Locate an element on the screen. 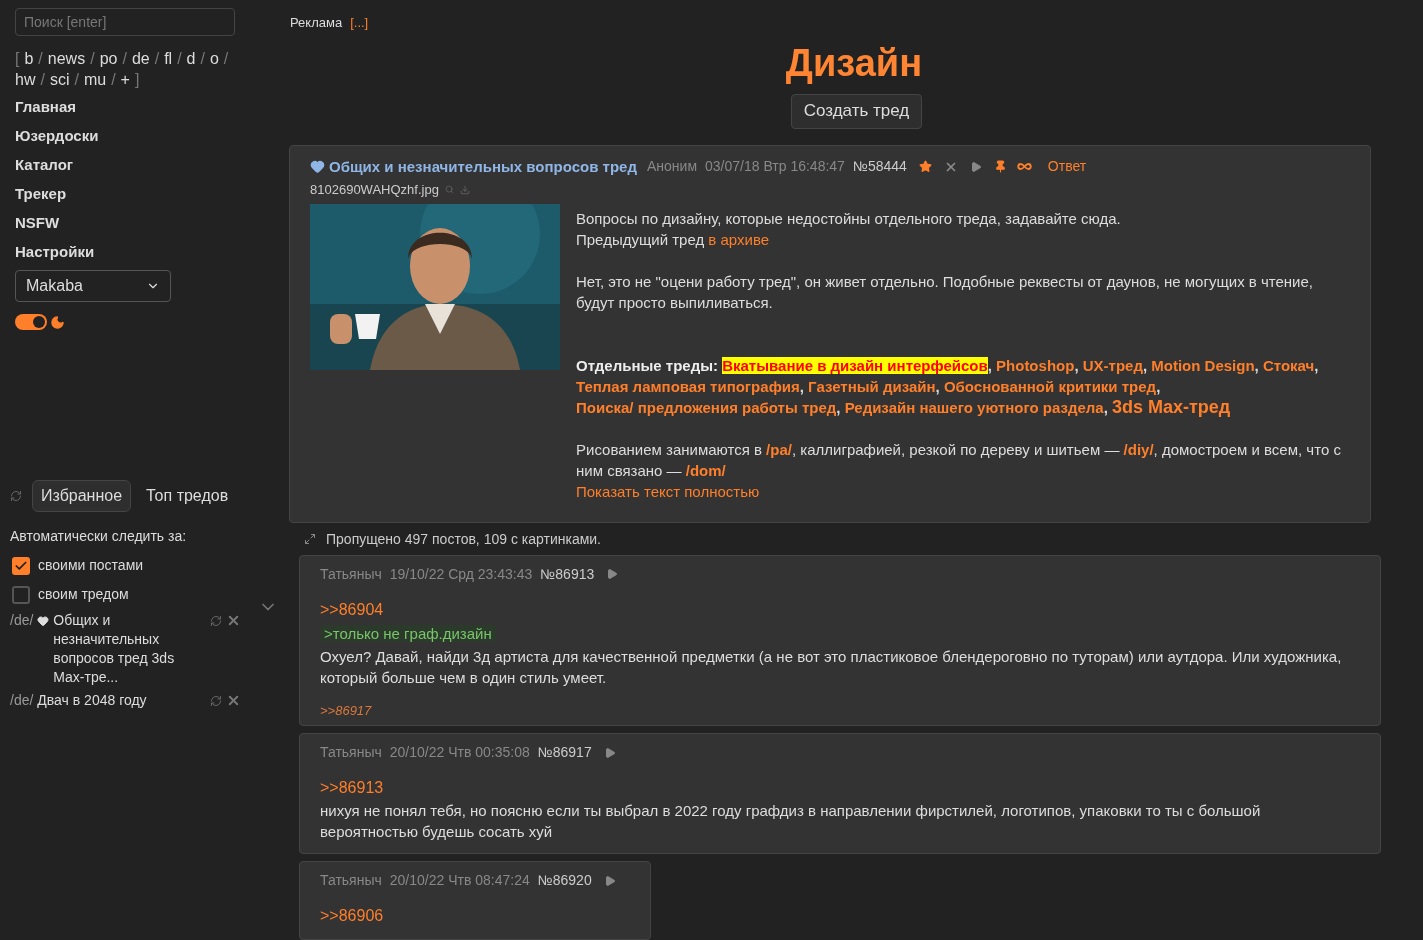 The height and width of the screenshot is (940, 1423). moon-icon is located at coordinates (57, 322).